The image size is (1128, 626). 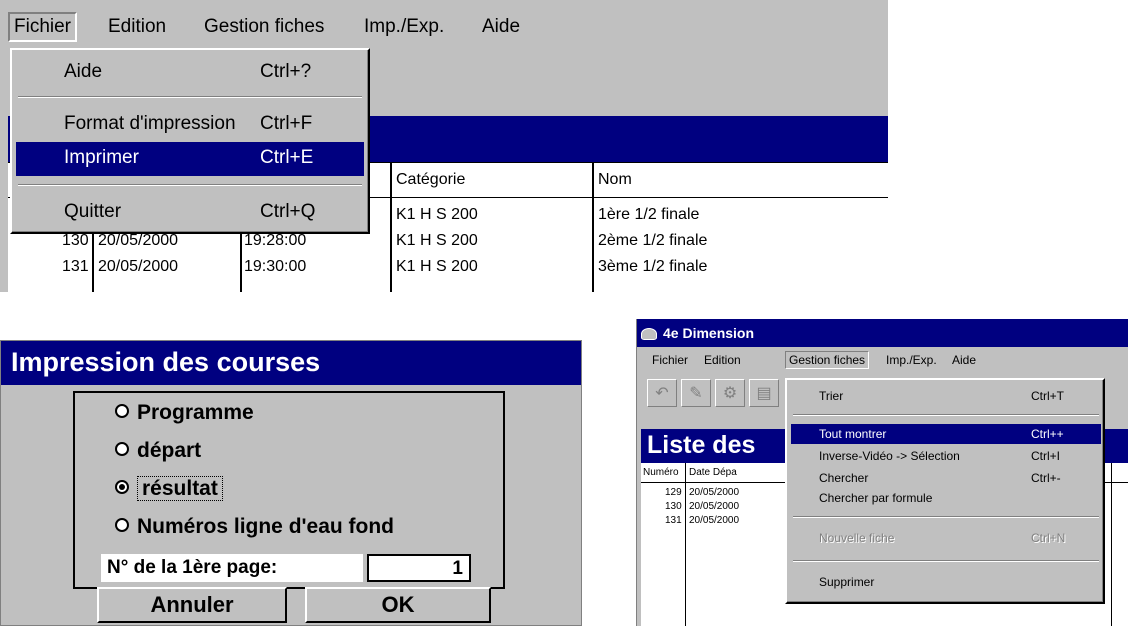 What do you see at coordinates (190, 213) in the screenshot?
I see `menu-item-quitter: Quitter Ctrl+Q` at bounding box center [190, 213].